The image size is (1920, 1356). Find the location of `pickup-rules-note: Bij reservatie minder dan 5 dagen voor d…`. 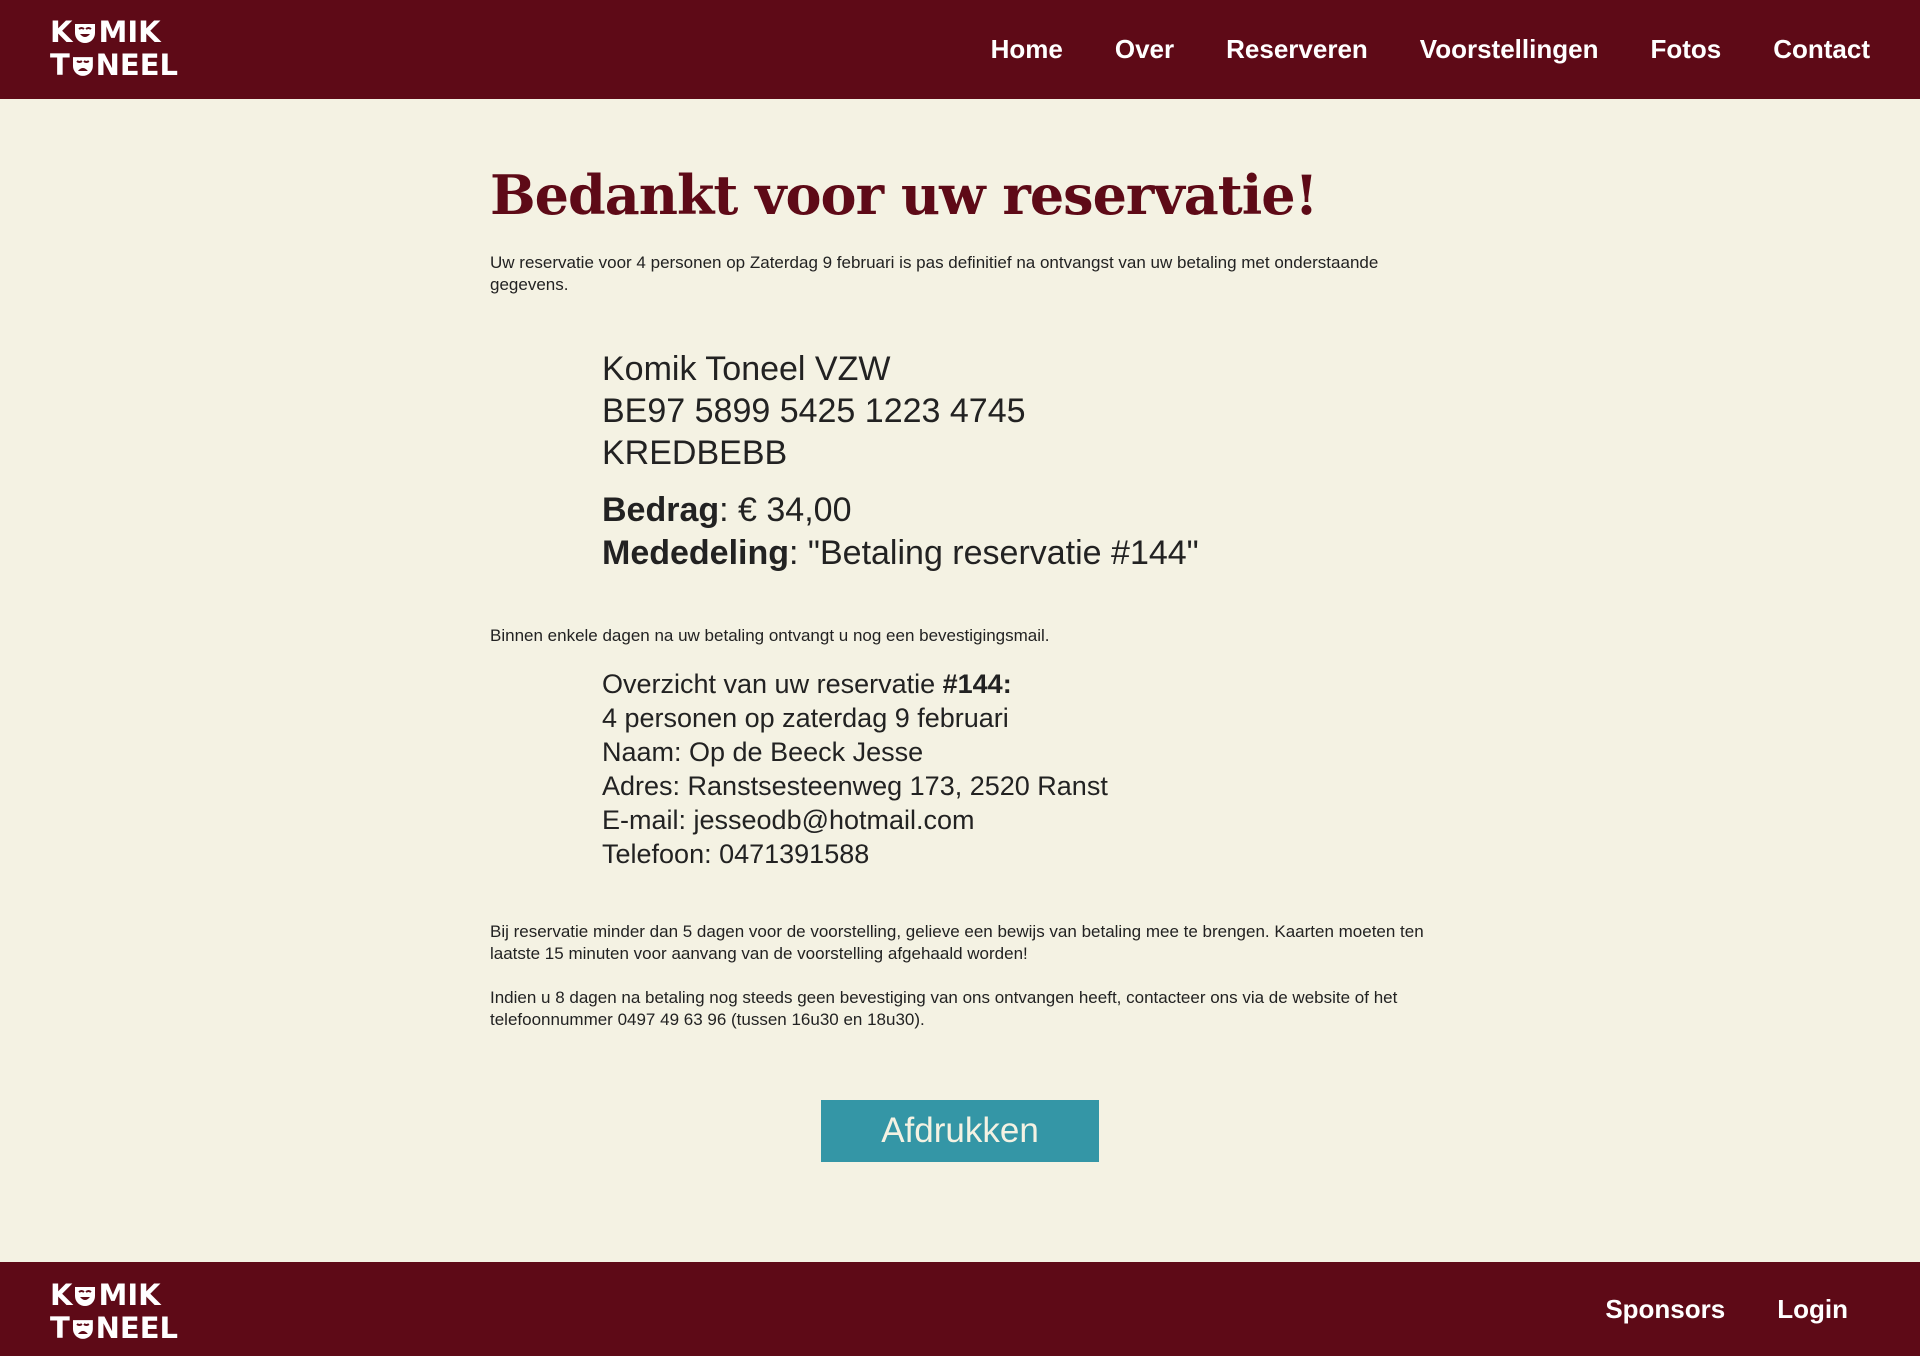

pickup-rules-note: Bij reservatie minder dan 5 dagen voor d… is located at coordinates (957, 942).